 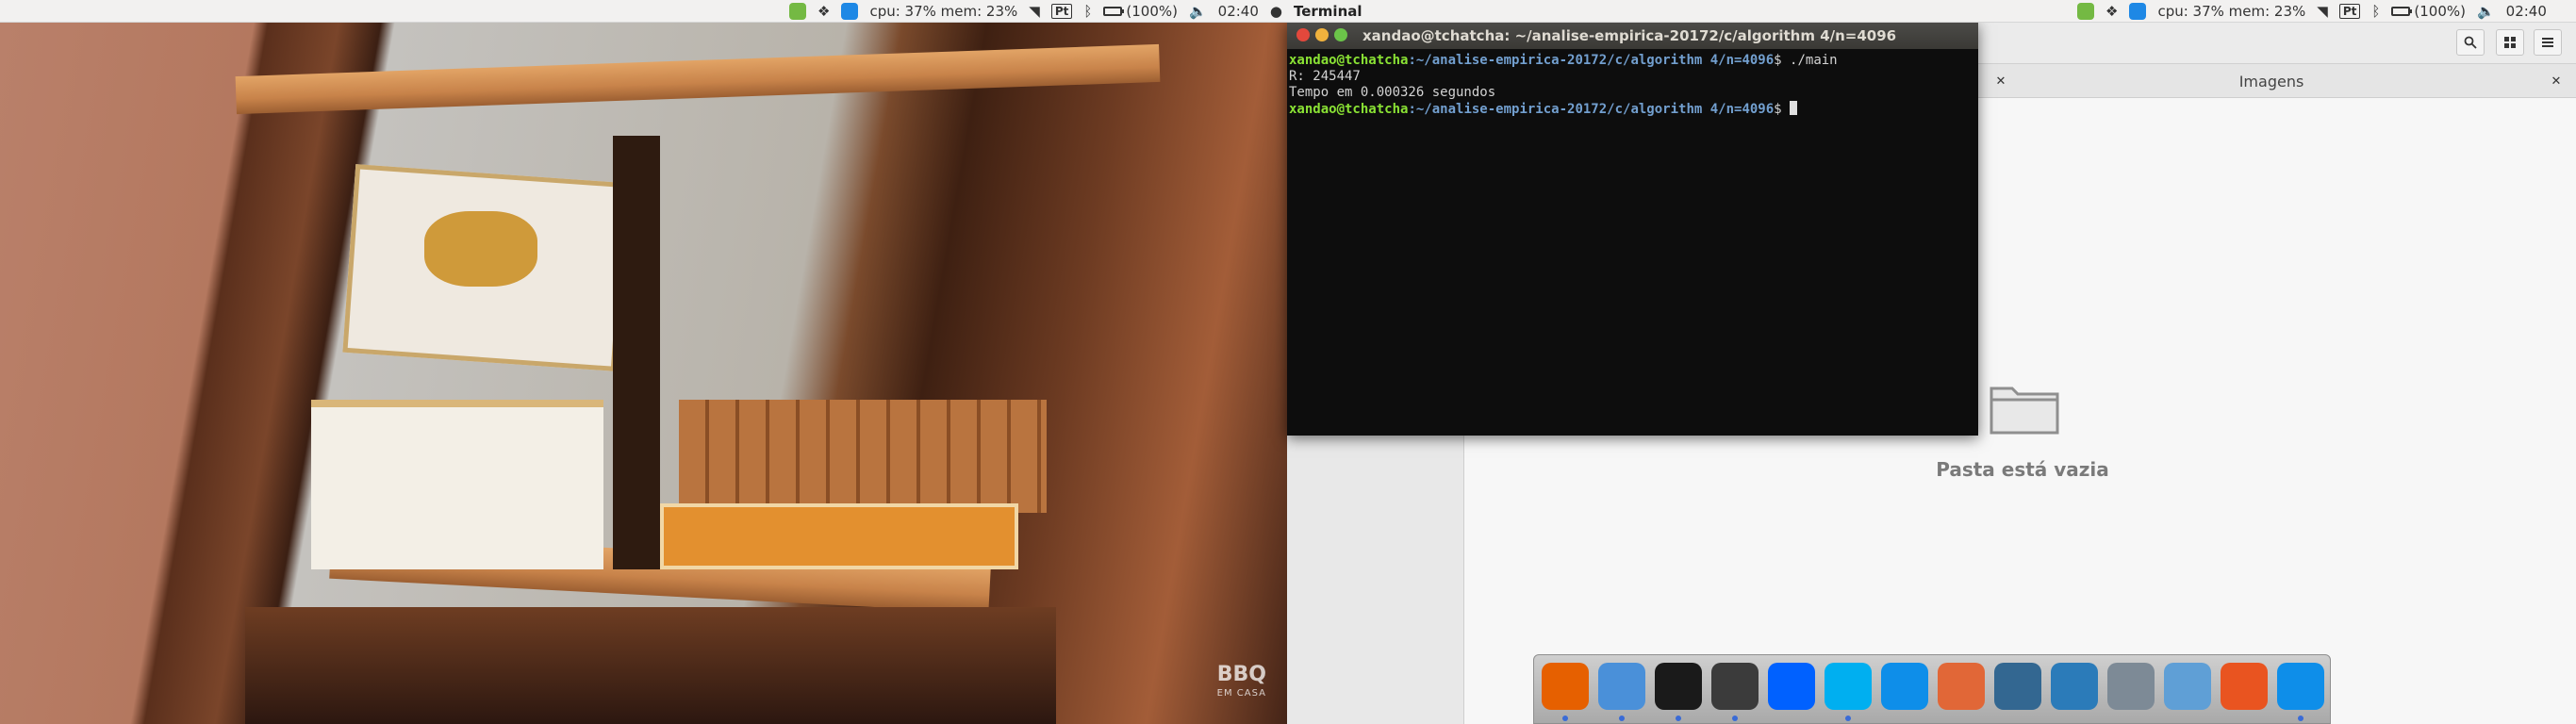 What do you see at coordinates (650, 665) in the screenshot?
I see `cabinet-lower` at bounding box center [650, 665].